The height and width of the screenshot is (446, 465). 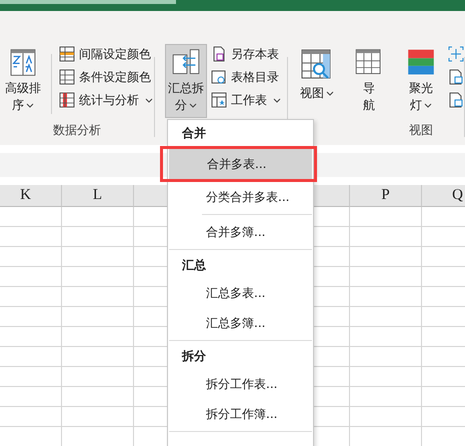 I want to click on button-label: 条件设定颜色, so click(x=115, y=77).